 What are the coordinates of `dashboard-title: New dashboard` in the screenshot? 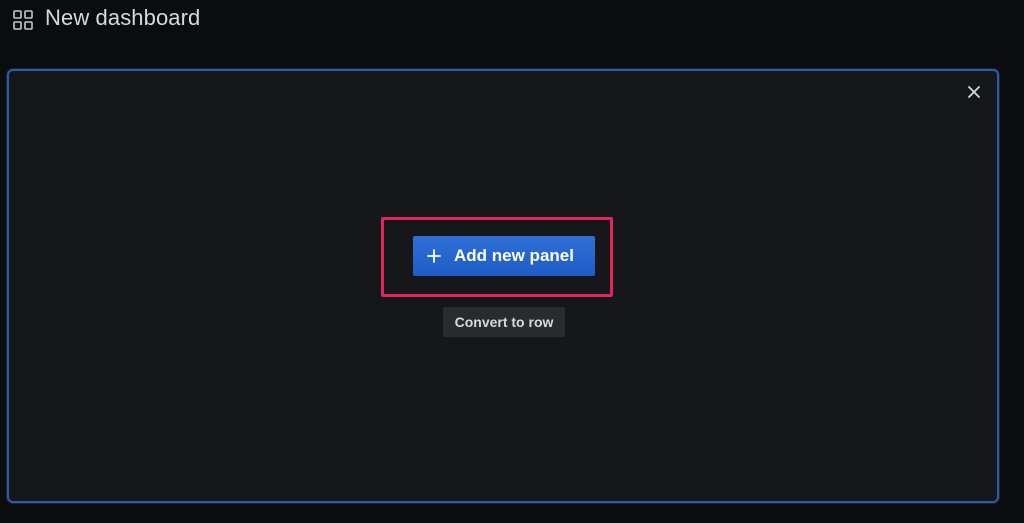 It's located at (122, 18).